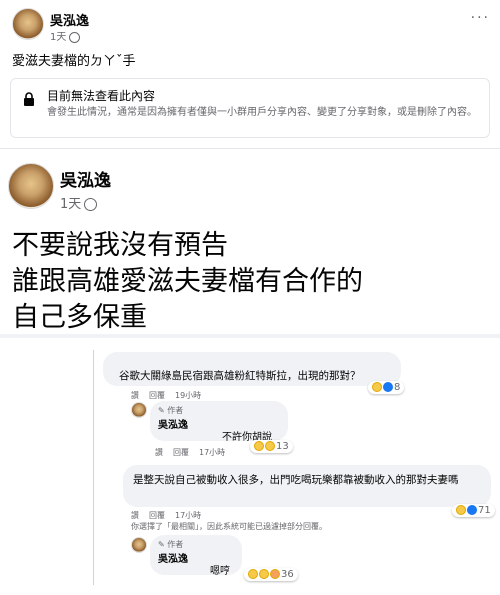 The image size is (500, 595). What do you see at coordinates (69, 19) in the screenshot?
I see `post1-author: 吳泓逸` at bounding box center [69, 19].